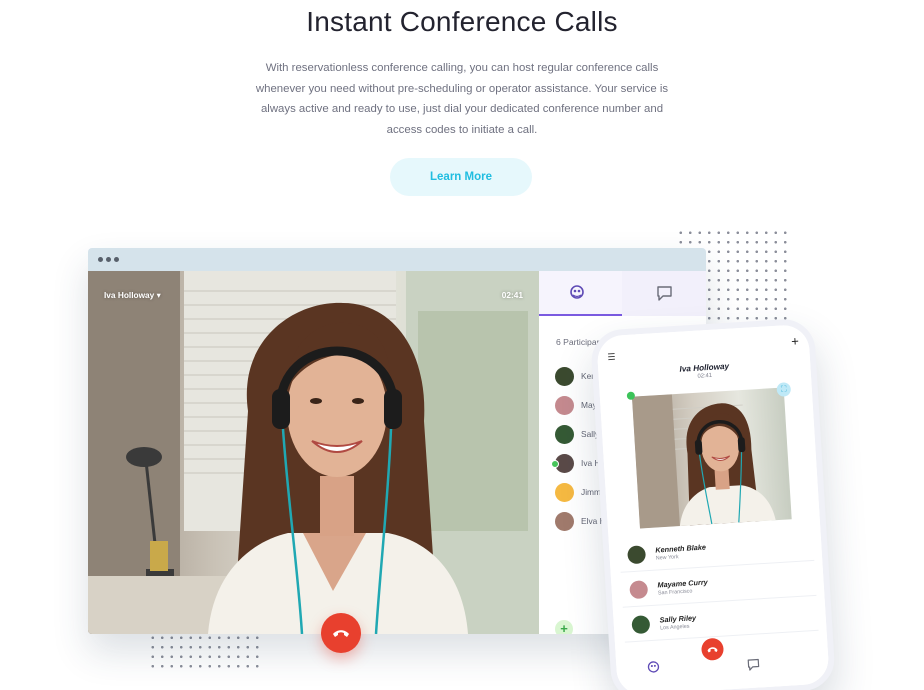 Image resolution: width=924 pixels, height=690 pixels. What do you see at coordinates (678, 619) in the screenshot?
I see `participant-name: Sally Riley` at bounding box center [678, 619].